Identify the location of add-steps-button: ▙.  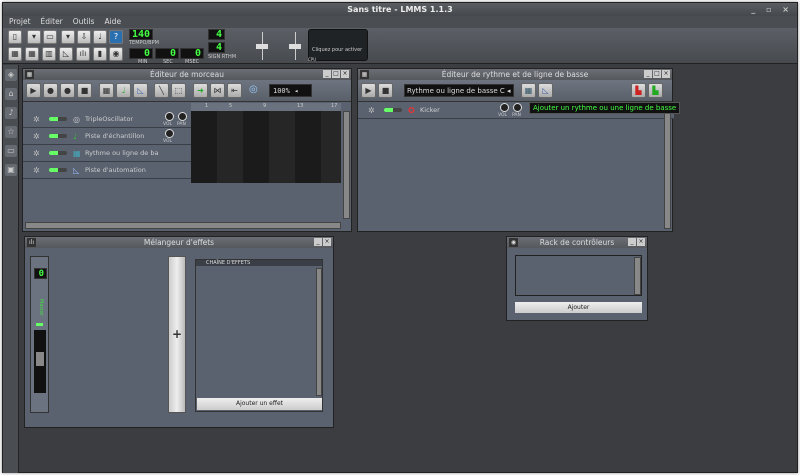
(655, 90).